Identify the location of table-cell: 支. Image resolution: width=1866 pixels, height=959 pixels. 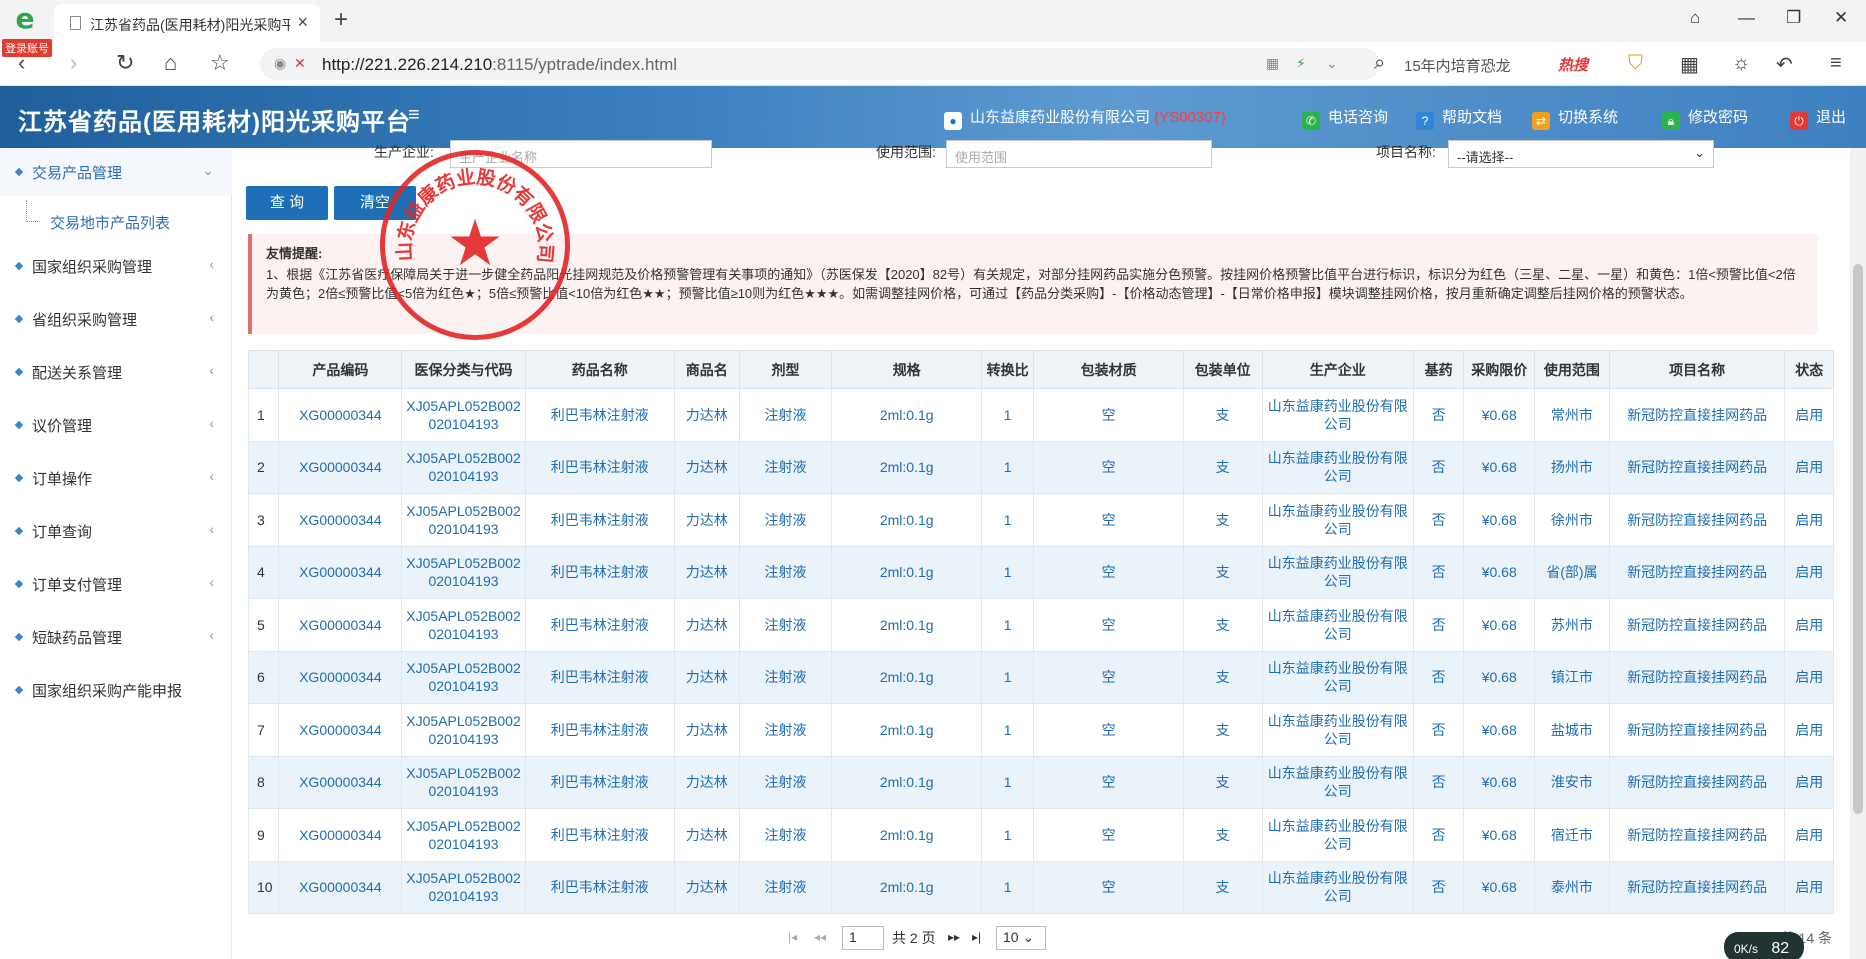
(1222, 520).